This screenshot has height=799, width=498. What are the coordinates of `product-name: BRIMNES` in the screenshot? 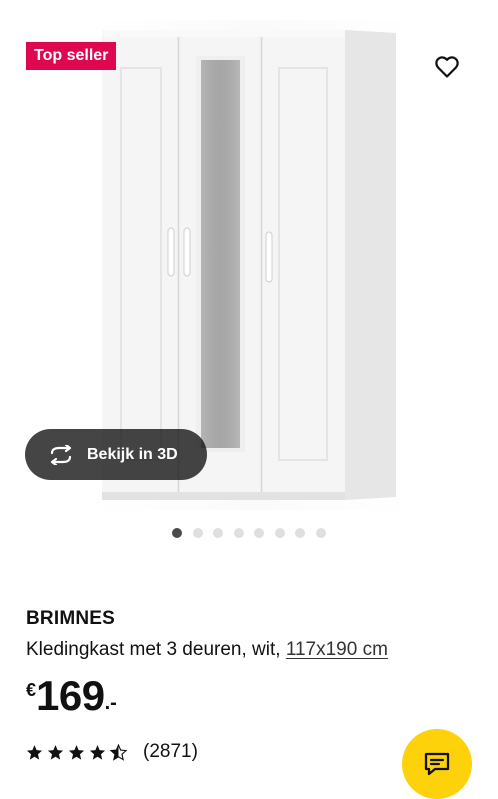 It's located at (71, 618).